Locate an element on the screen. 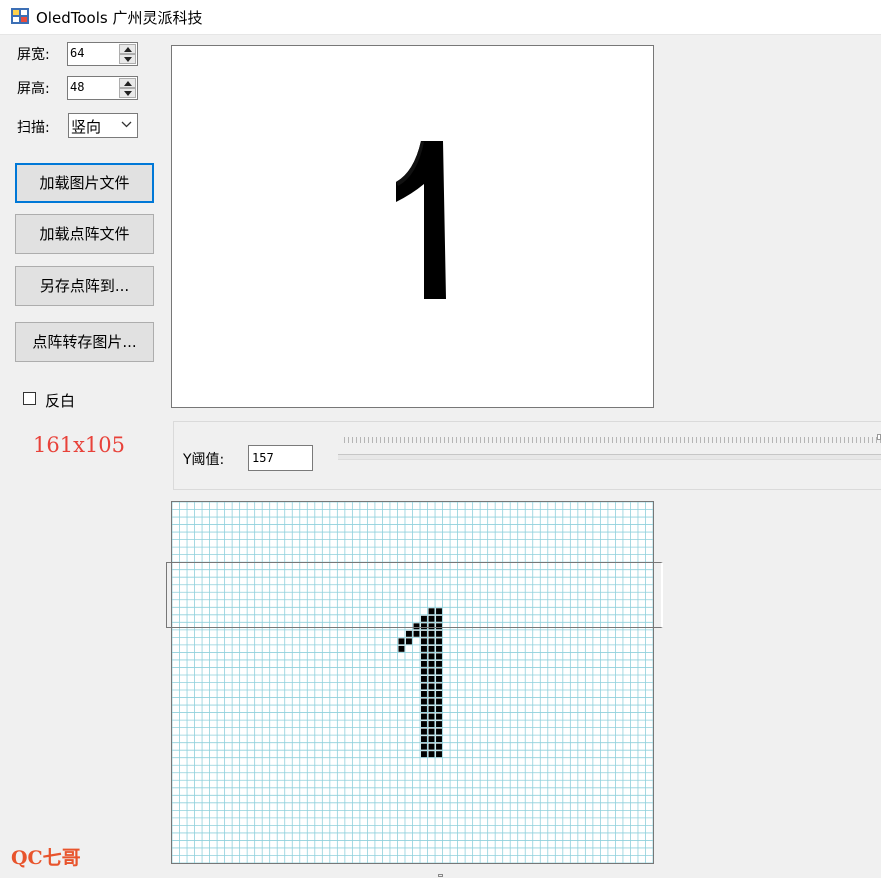  threshold-panel: Y阈值: 157 is located at coordinates (527, 455).